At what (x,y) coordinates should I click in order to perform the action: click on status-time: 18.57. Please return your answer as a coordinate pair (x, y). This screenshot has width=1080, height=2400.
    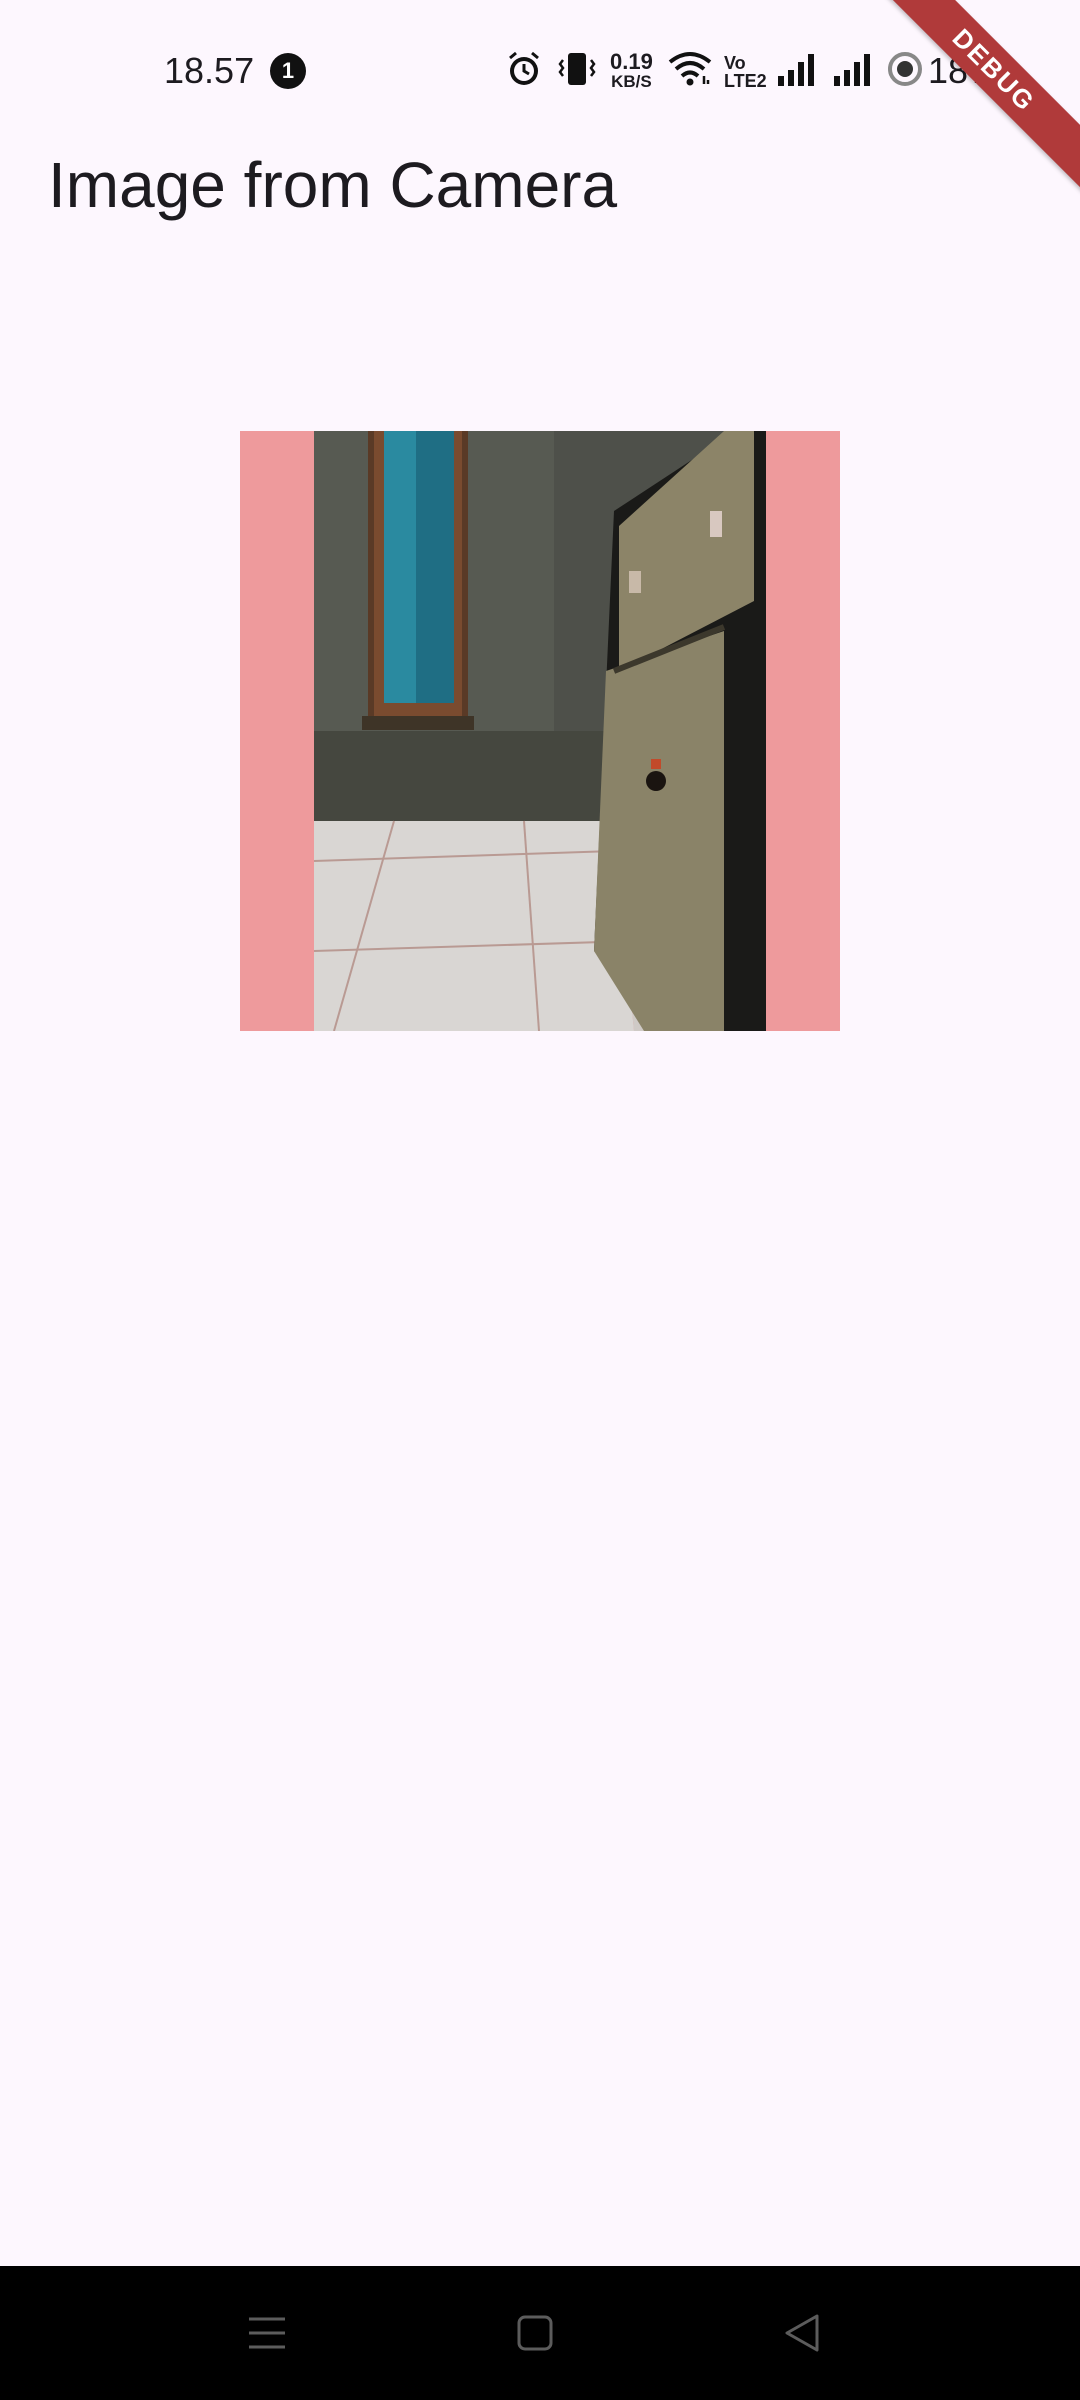
    Looking at the image, I should click on (209, 70).